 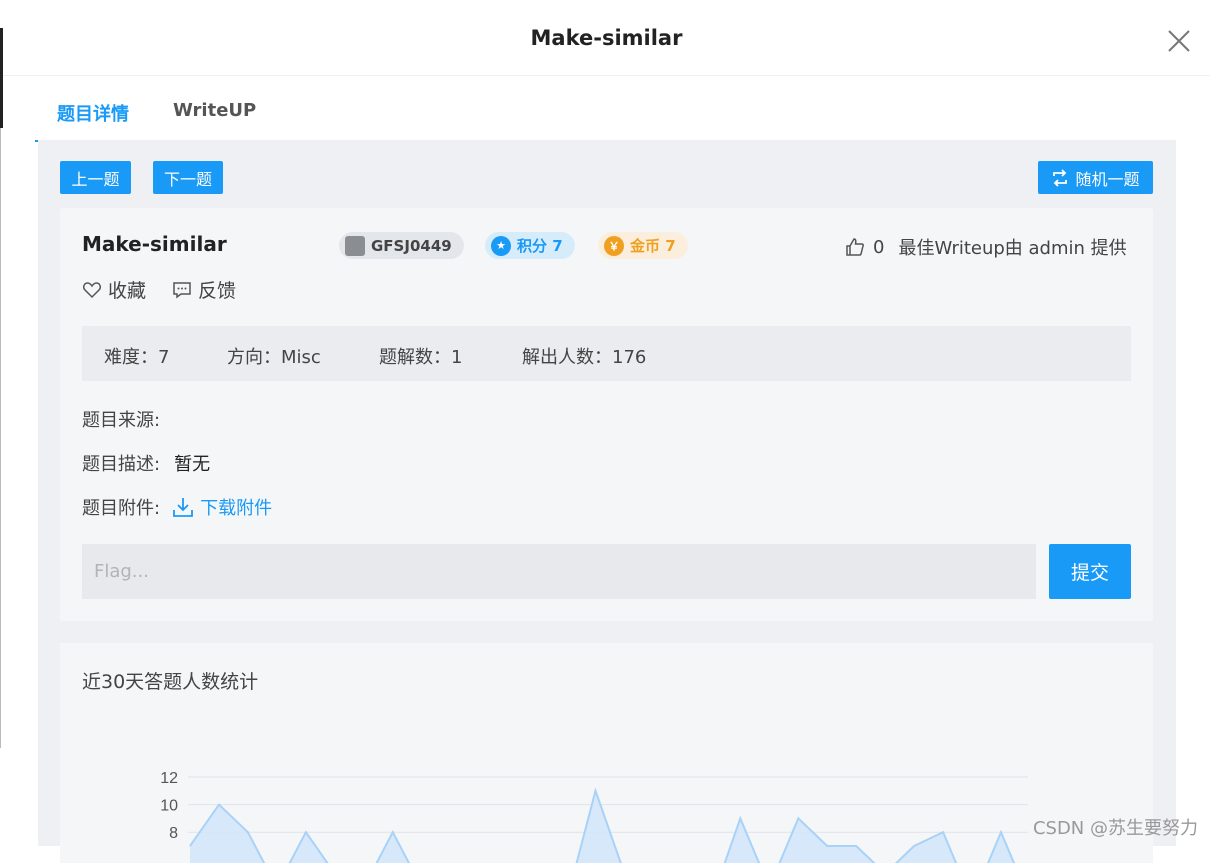 I want to click on score-label: 积分 7, so click(x=540, y=246).